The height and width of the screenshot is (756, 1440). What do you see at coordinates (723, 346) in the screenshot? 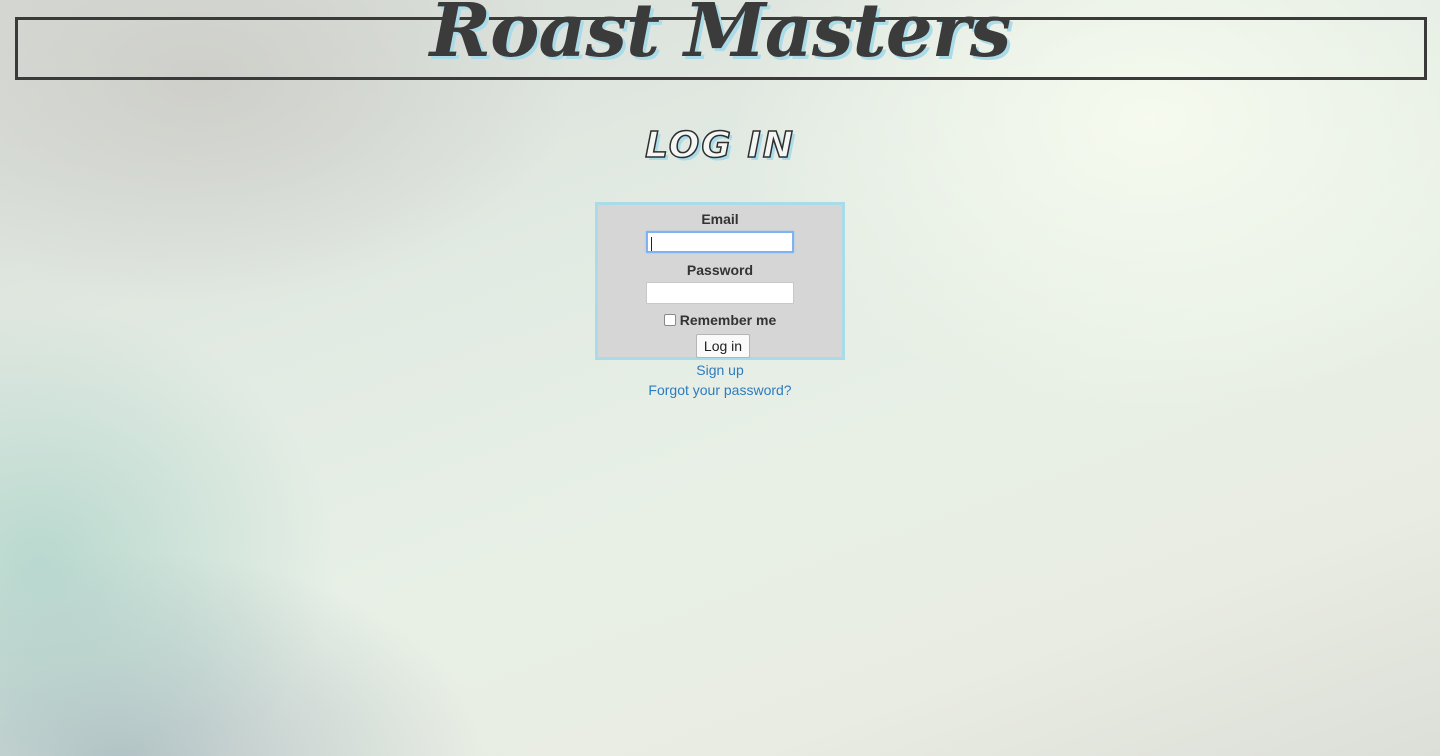
I see `login-button: Log in` at bounding box center [723, 346].